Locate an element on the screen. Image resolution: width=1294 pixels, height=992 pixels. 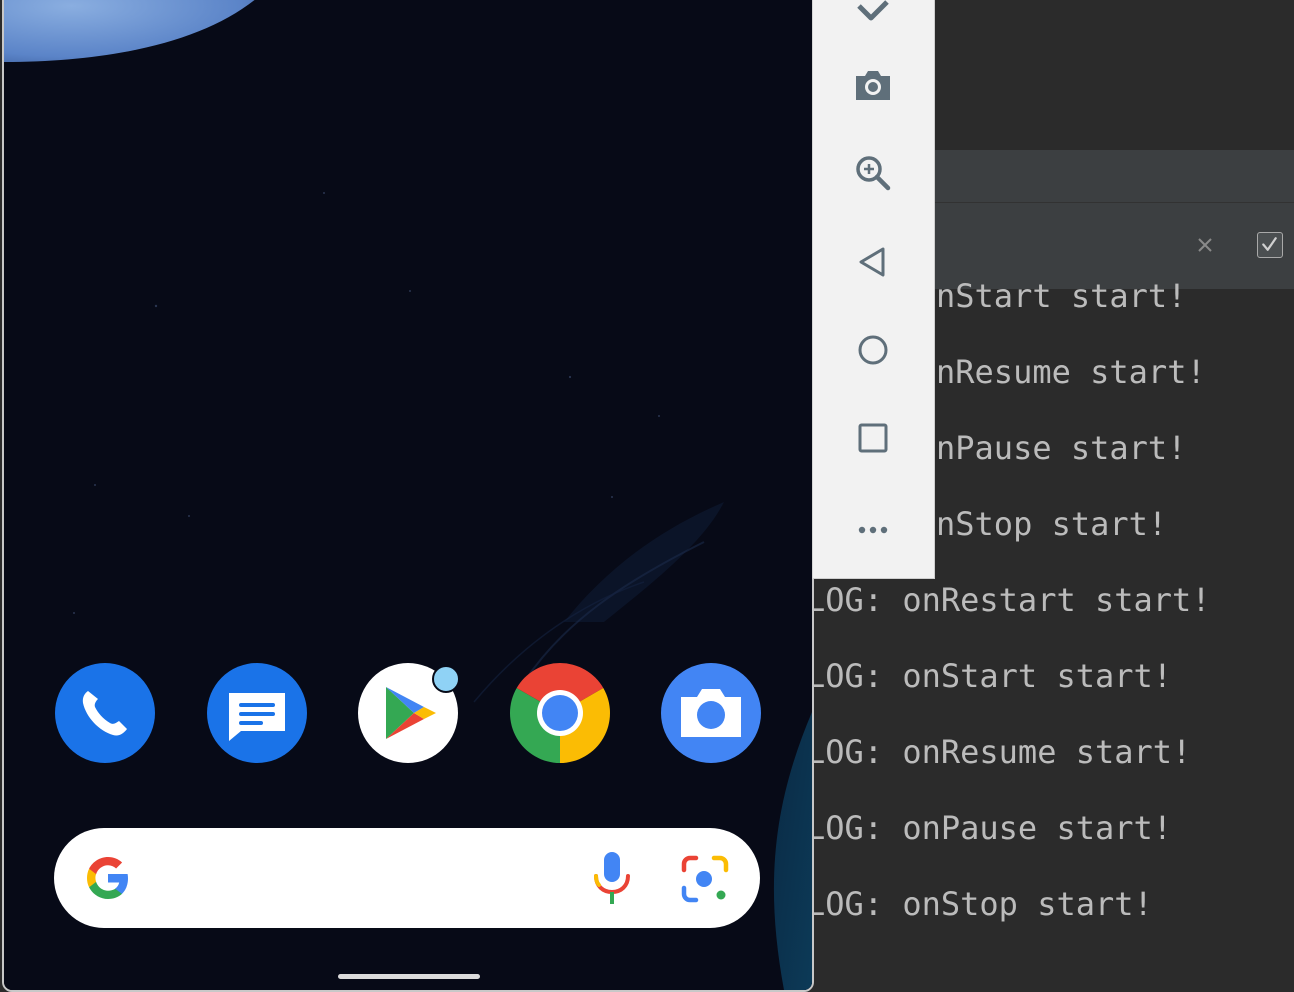
match-case-checkbox is located at coordinates (1270, 245).